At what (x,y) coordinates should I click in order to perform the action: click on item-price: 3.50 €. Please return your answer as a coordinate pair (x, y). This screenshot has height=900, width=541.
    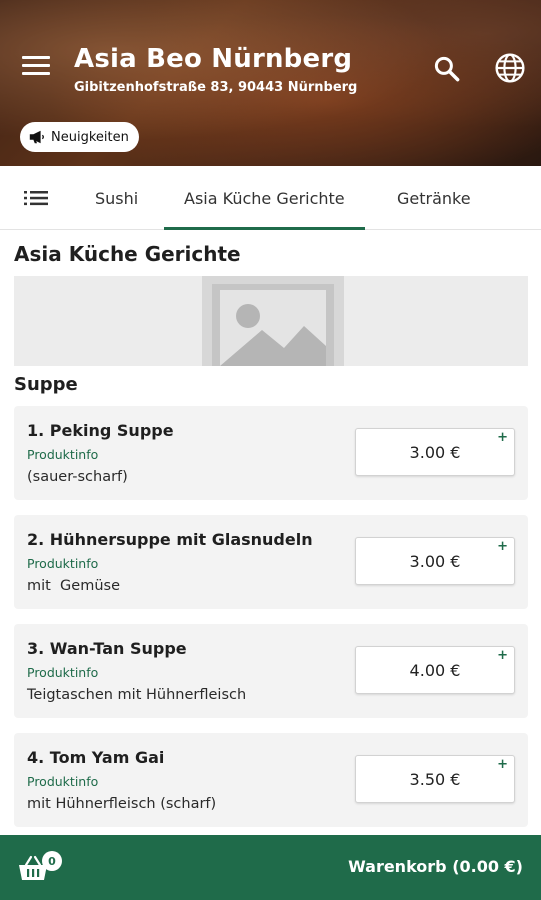
    Looking at the image, I should click on (435, 779).